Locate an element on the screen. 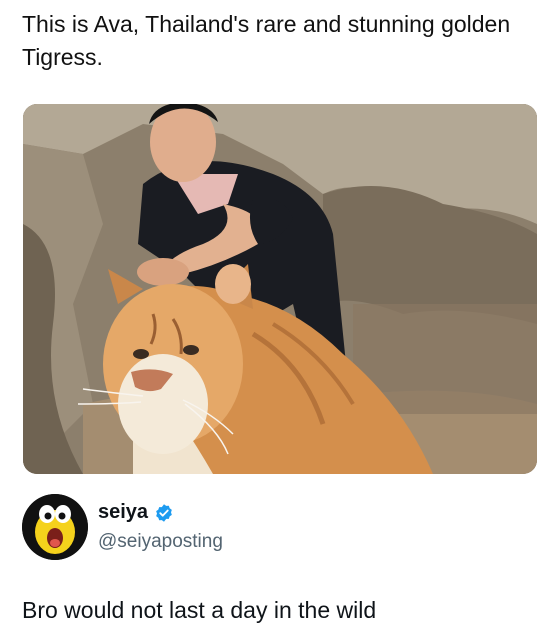 This screenshot has width=558, height=640. emoji-avatar-icon is located at coordinates (55, 527).